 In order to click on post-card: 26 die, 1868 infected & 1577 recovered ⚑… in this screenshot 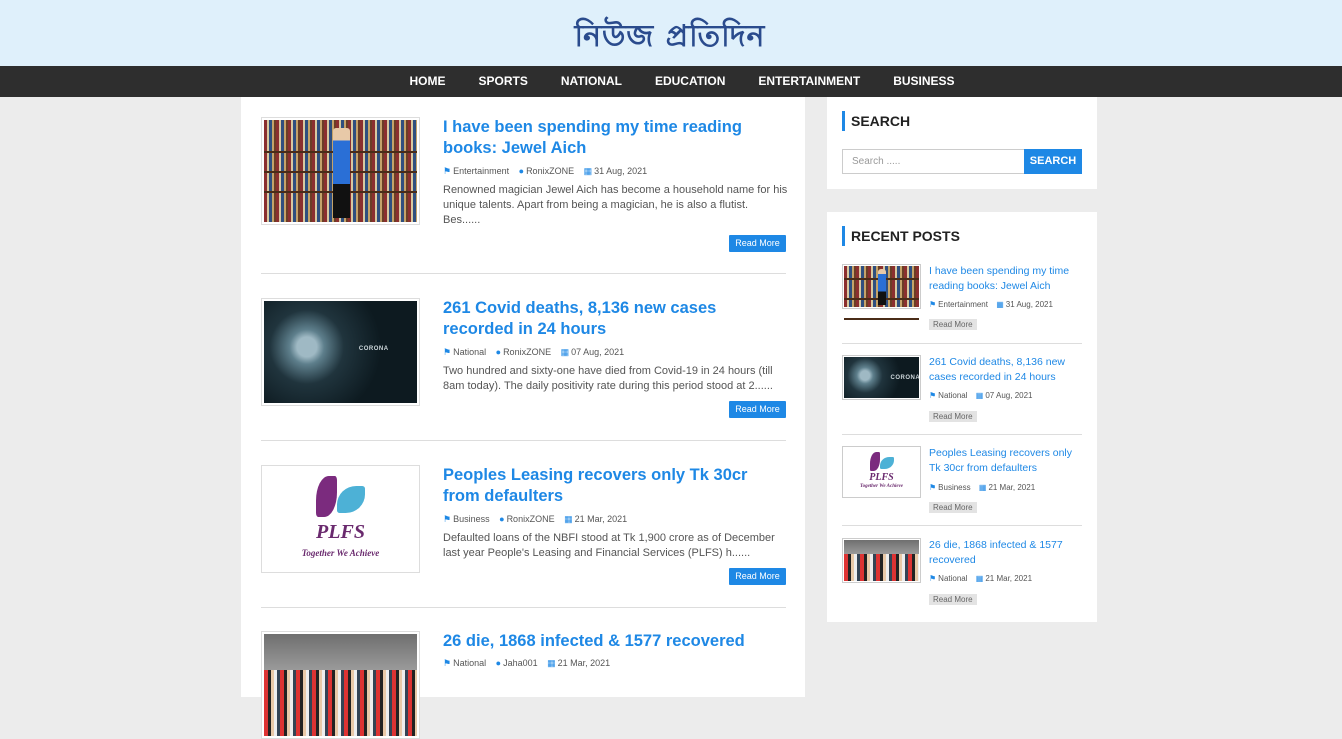, I will do `click(524, 685)`.